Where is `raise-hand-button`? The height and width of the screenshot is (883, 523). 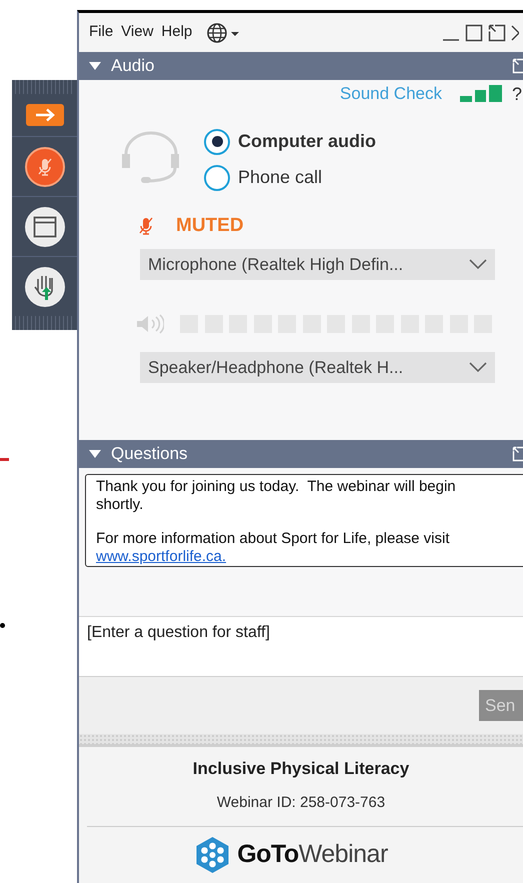
raise-hand-button is located at coordinates (44, 286).